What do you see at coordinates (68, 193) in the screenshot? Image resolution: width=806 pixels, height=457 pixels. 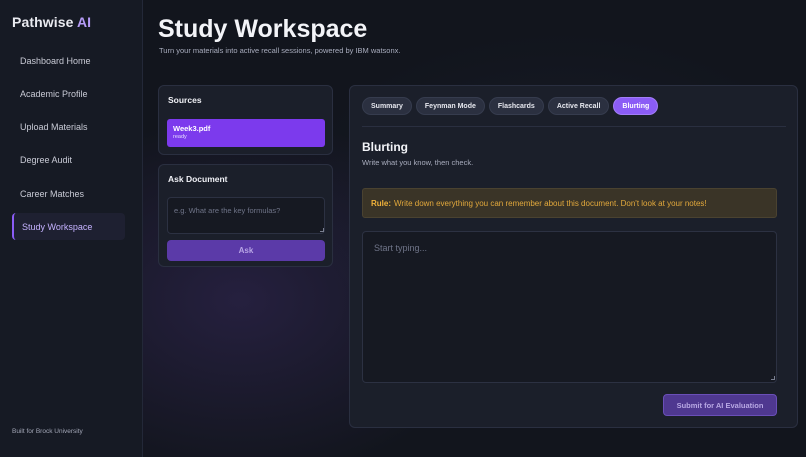 I see `nav-item-career-matches: Career Matches` at bounding box center [68, 193].